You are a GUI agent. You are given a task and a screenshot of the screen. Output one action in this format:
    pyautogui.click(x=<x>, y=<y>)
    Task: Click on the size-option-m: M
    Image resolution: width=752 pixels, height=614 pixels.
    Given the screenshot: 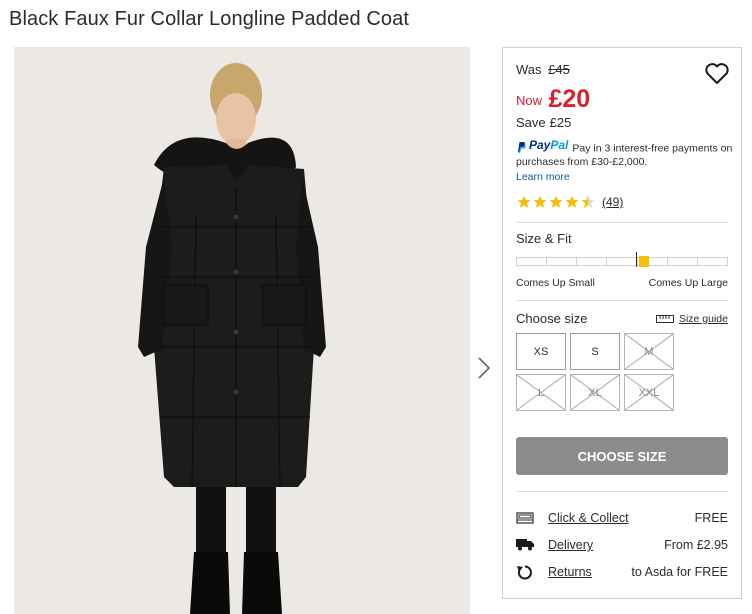 What is the action you would take?
    pyautogui.click(x=649, y=351)
    